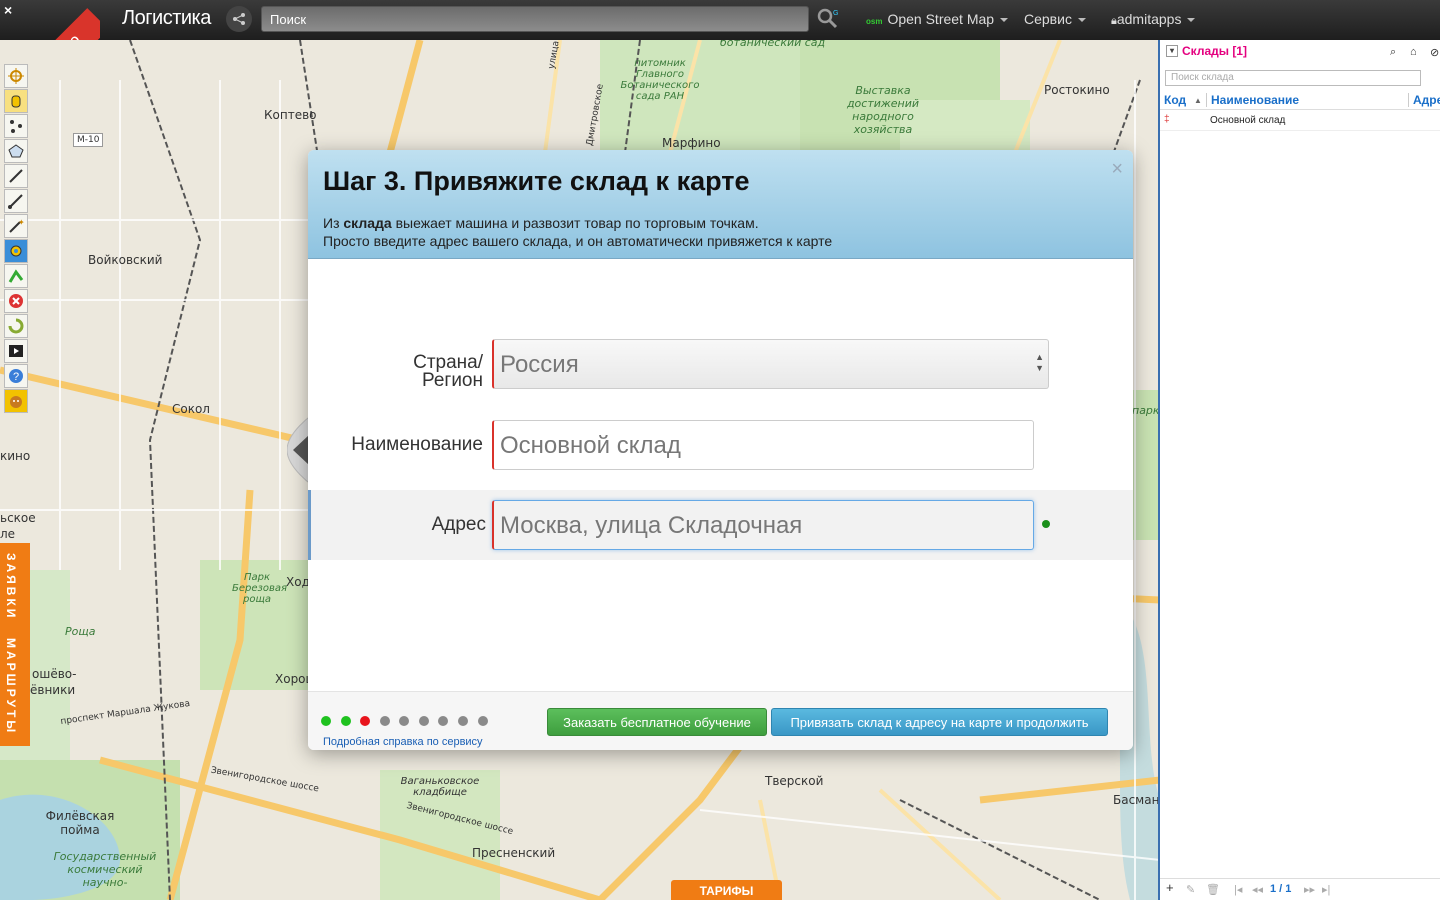  I want to click on name-row: Наименование Основной склад, so click(720, 445).